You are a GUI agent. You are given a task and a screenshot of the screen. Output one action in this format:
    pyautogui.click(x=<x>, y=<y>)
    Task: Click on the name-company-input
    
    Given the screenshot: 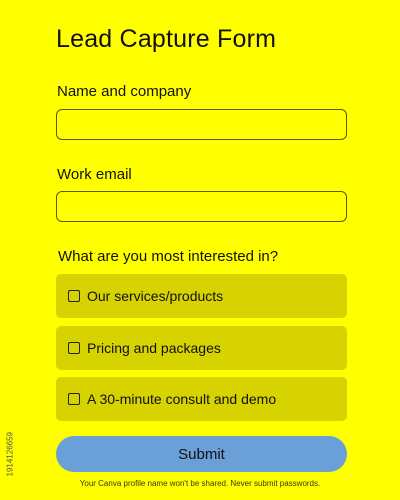 What is the action you would take?
    pyautogui.click(x=201, y=124)
    